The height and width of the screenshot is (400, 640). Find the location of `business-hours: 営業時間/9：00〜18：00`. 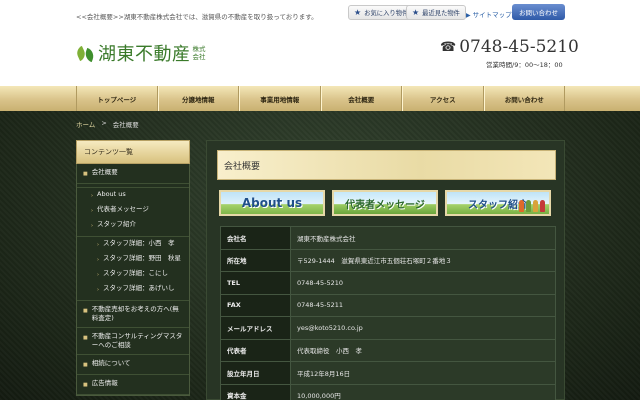

business-hours: 営業時間/9：00〜18：00 is located at coordinates (524, 65).